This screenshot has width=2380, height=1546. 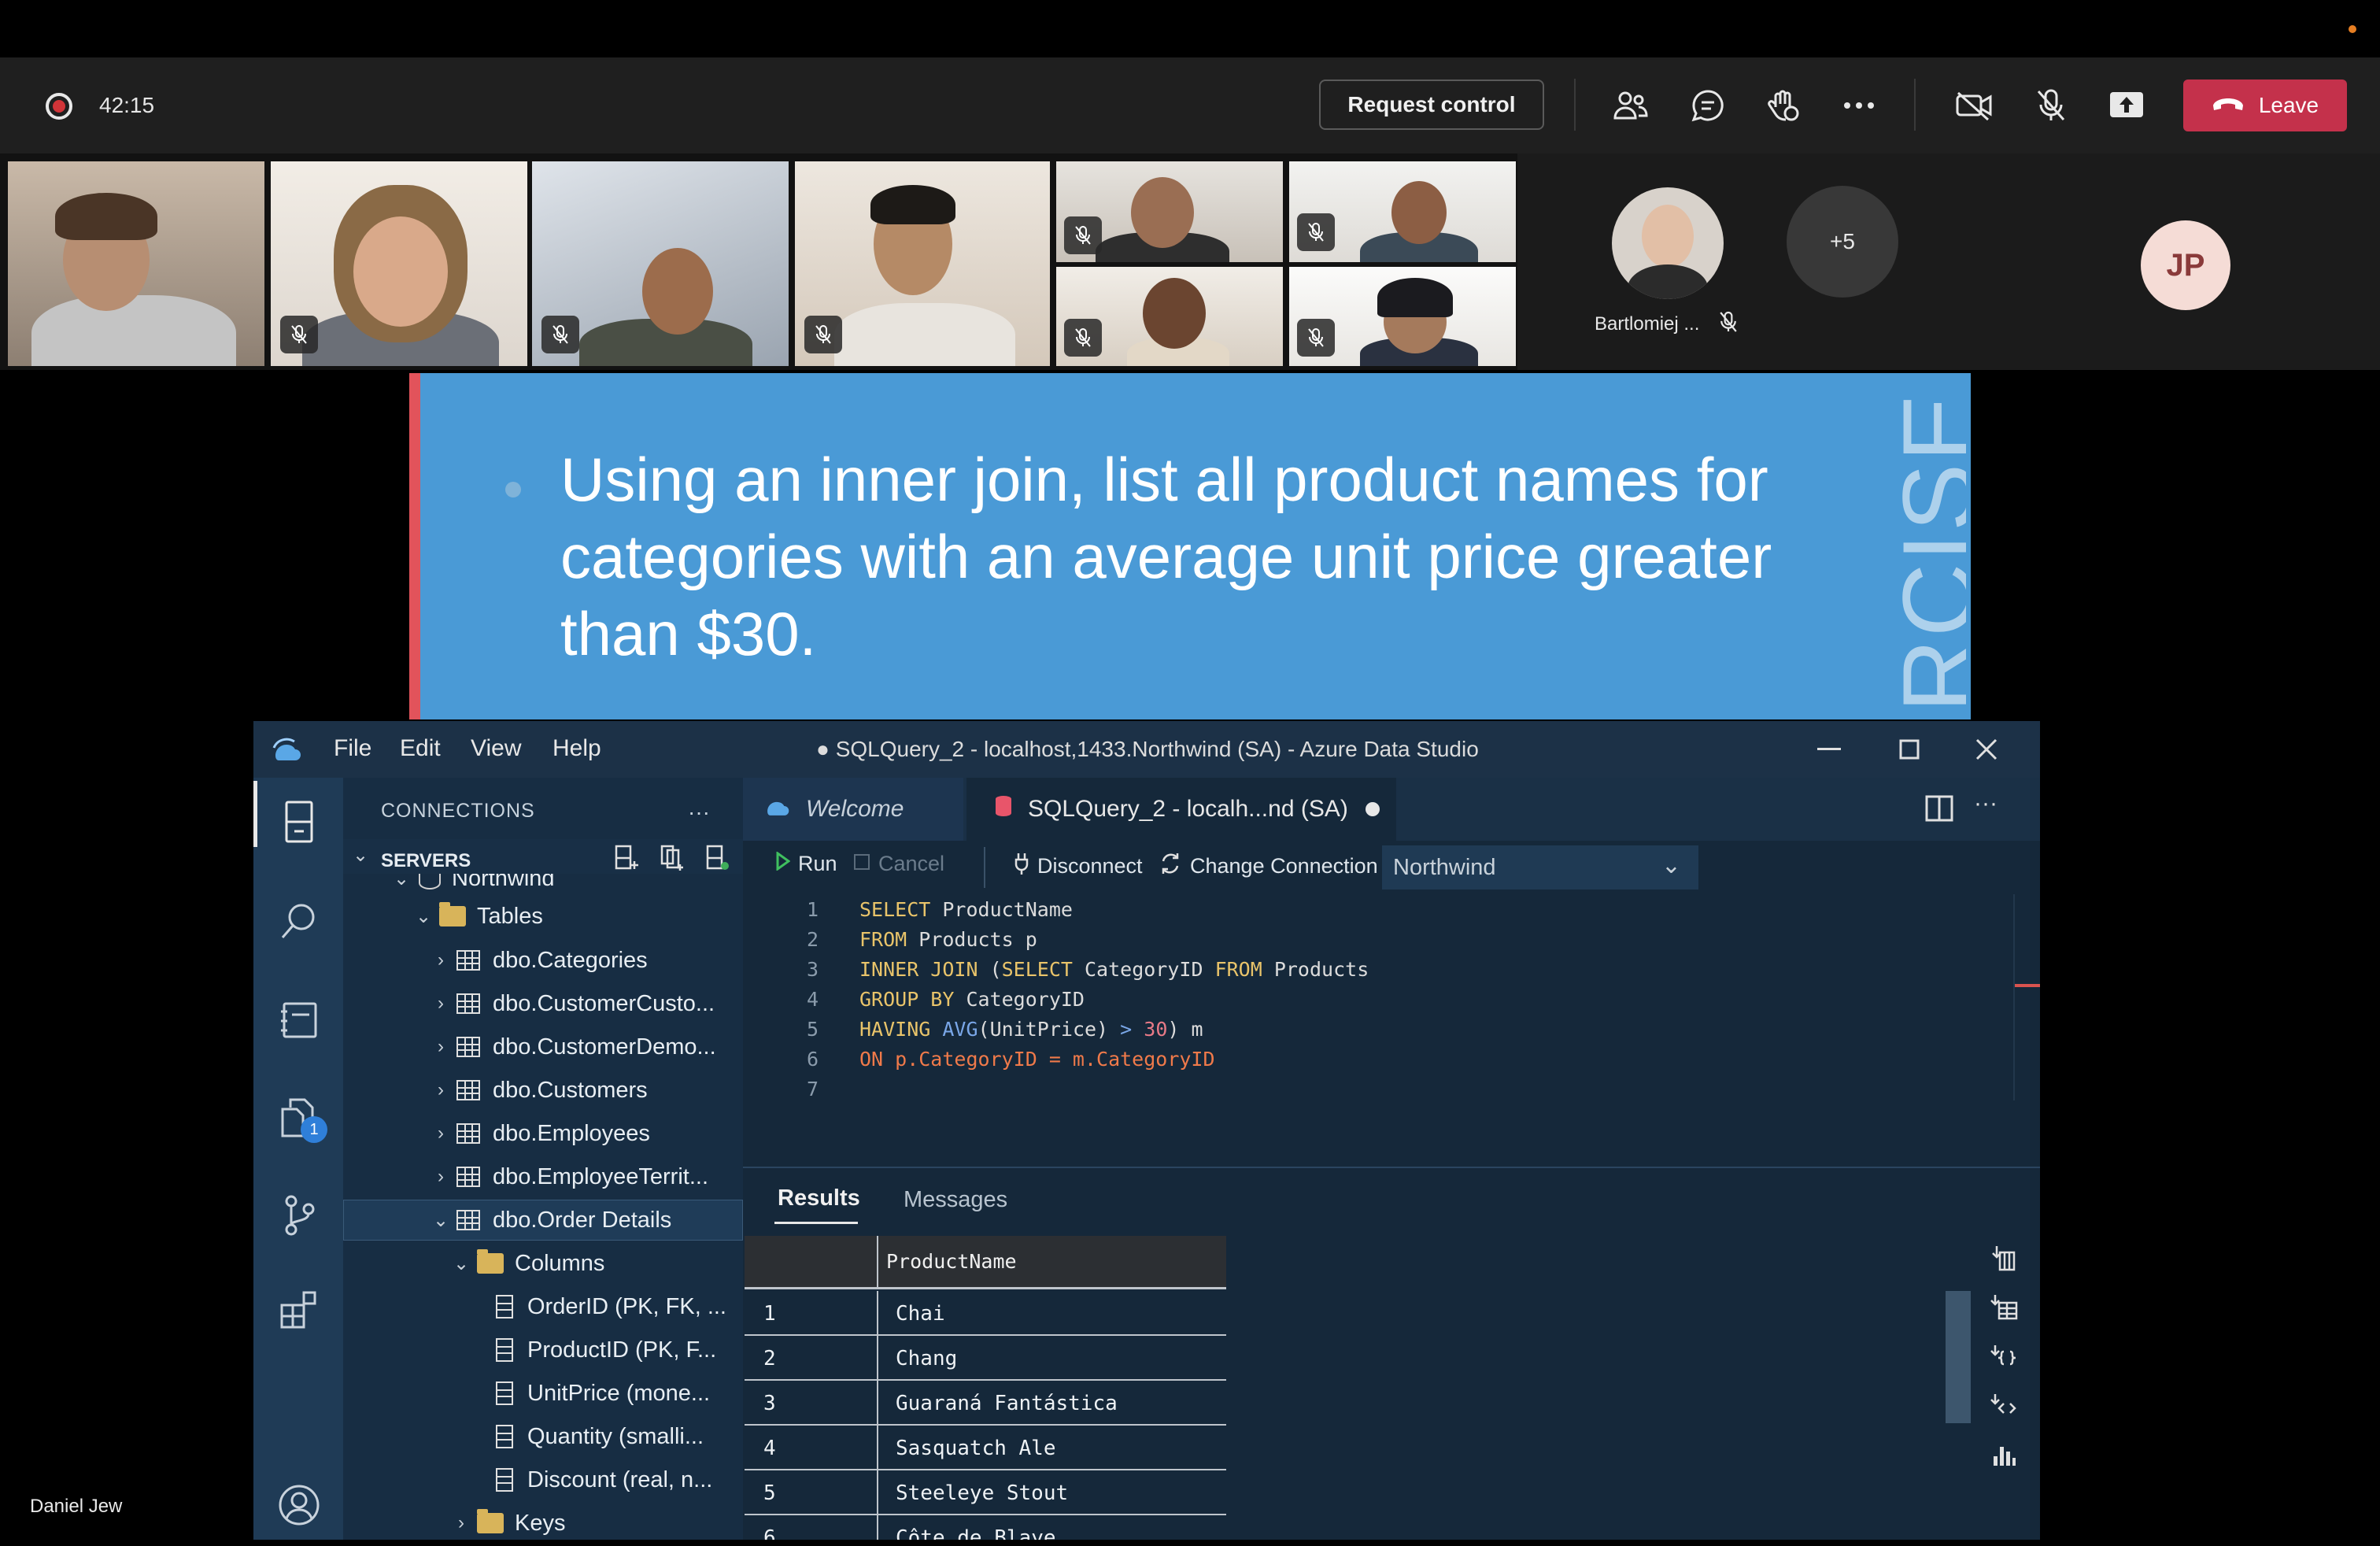 What do you see at coordinates (1909, 749) in the screenshot?
I see `maximize-icon` at bounding box center [1909, 749].